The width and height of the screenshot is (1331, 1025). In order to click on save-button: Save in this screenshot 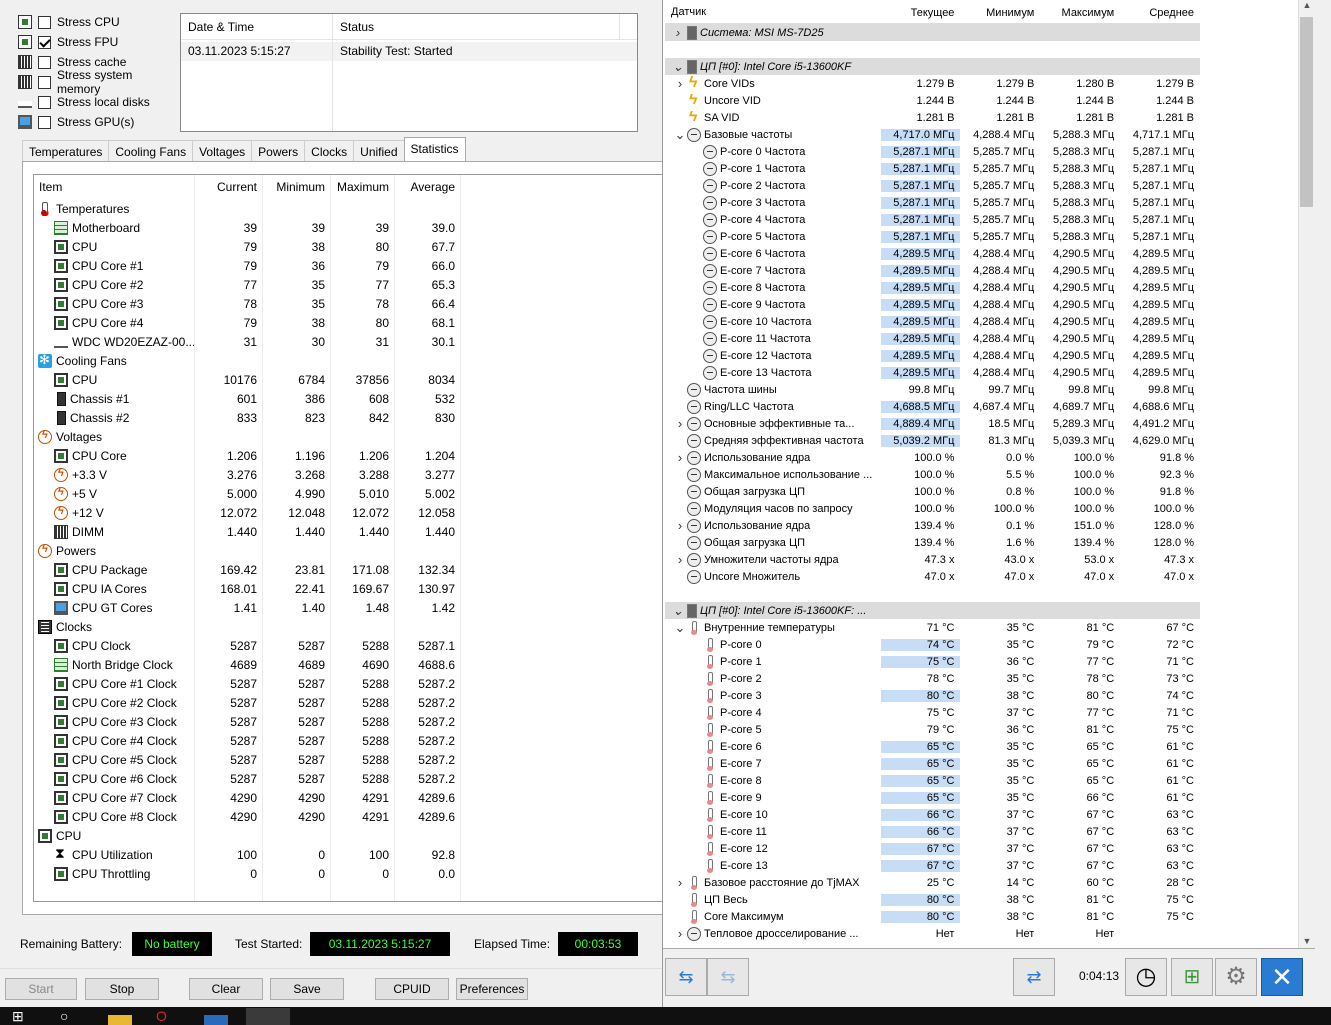, I will do `click(307, 989)`.